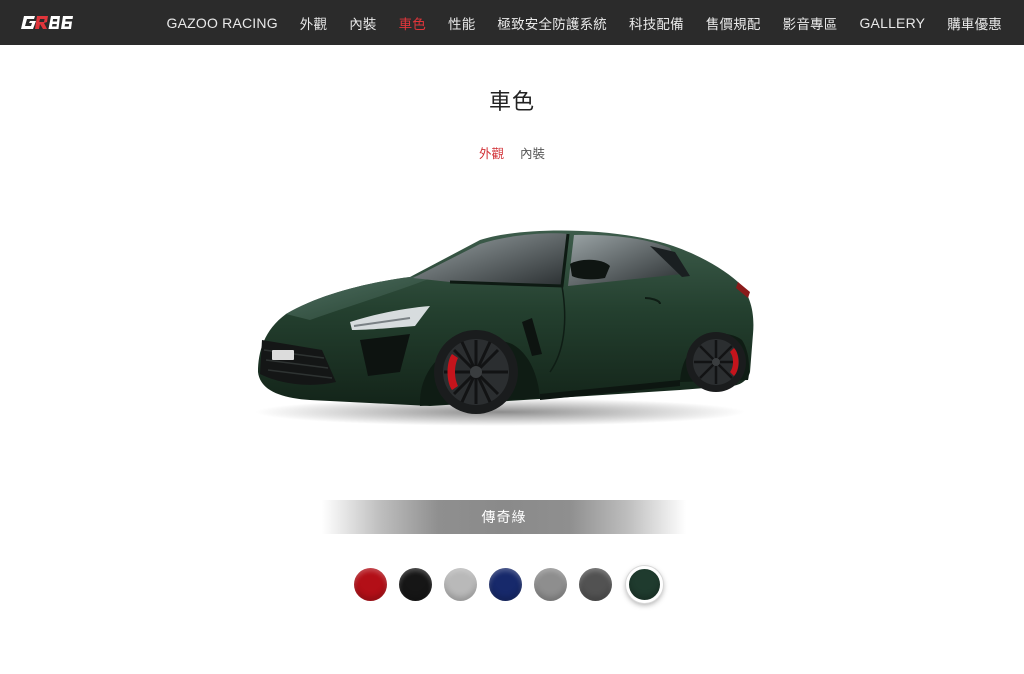 This screenshot has width=1024, height=674. I want to click on nav-item-technology: 科技配備, so click(656, 23).